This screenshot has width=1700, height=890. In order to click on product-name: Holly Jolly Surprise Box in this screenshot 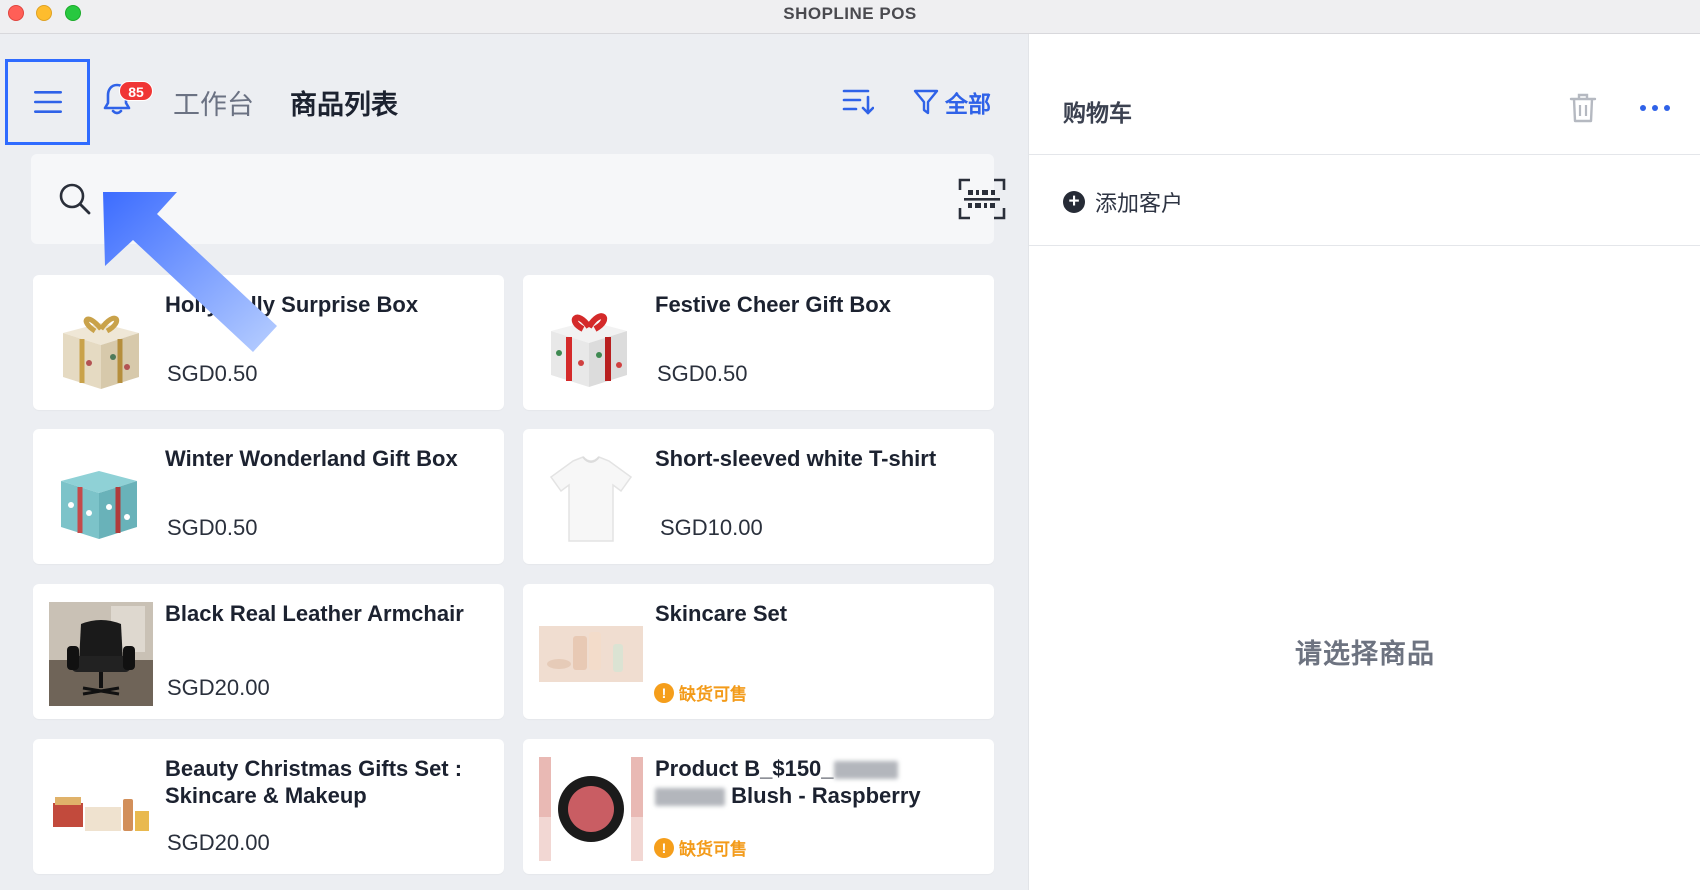, I will do `click(292, 304)`.